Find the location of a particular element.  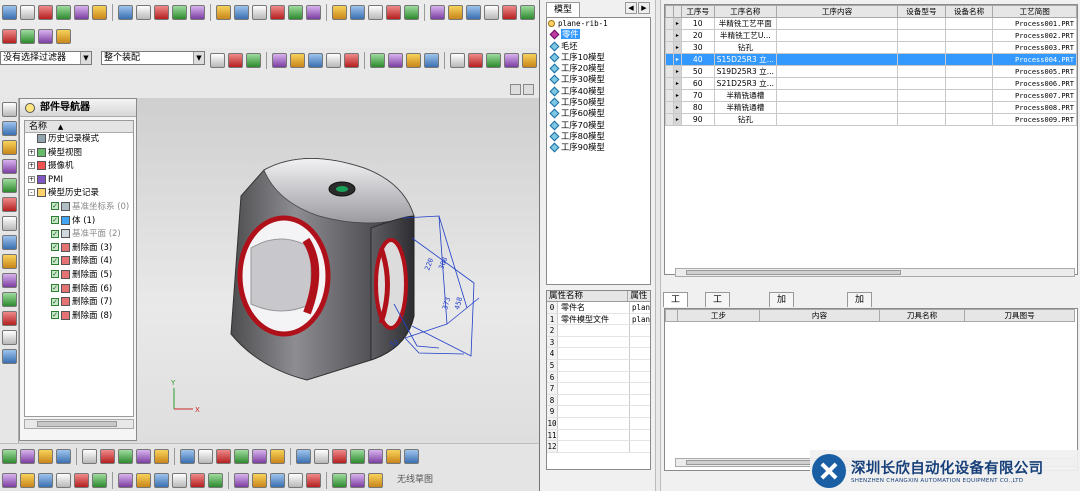

navigator-node: ✓ 删除面 (4) is located at coordinates (79, 262).